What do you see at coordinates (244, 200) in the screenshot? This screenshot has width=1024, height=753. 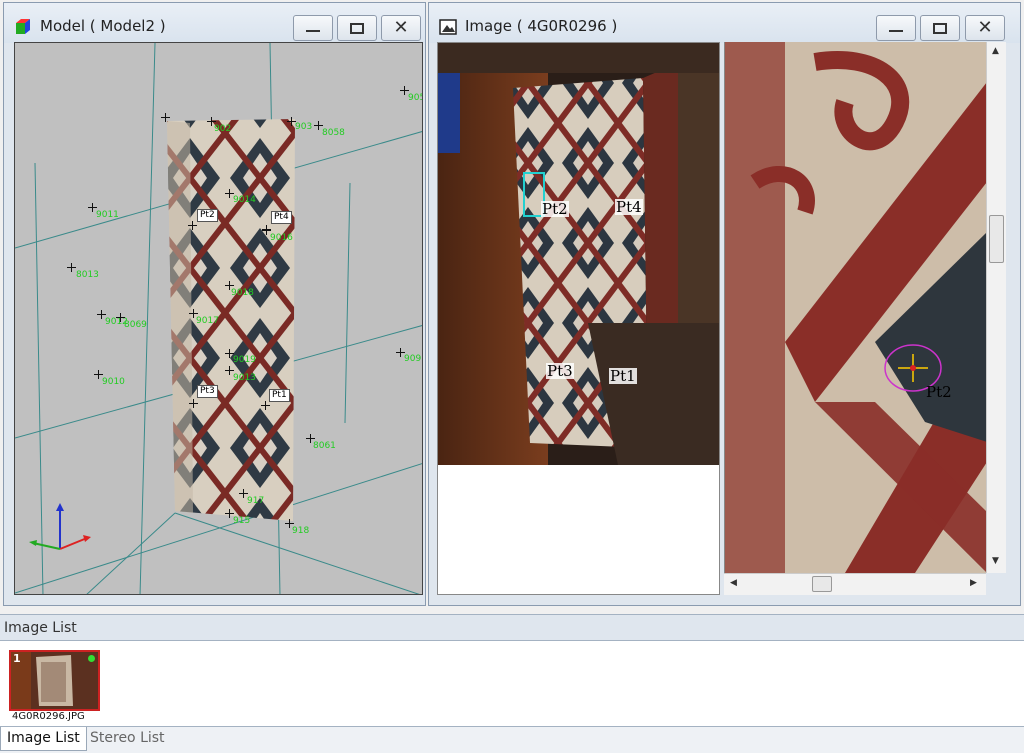 I see `gcp-label: 9014` at bounding box center [244, 200].